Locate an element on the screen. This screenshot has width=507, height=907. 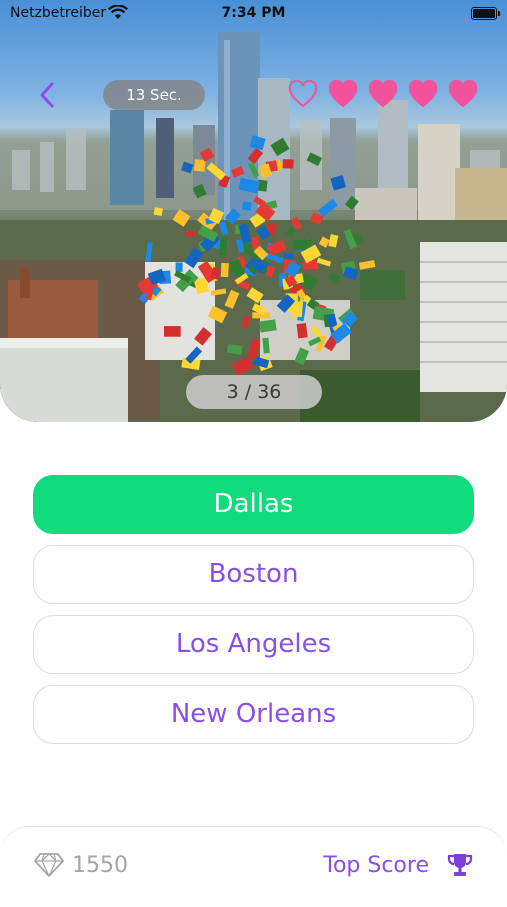
gem-balance: 1550 is located at coordinates (81, 865).